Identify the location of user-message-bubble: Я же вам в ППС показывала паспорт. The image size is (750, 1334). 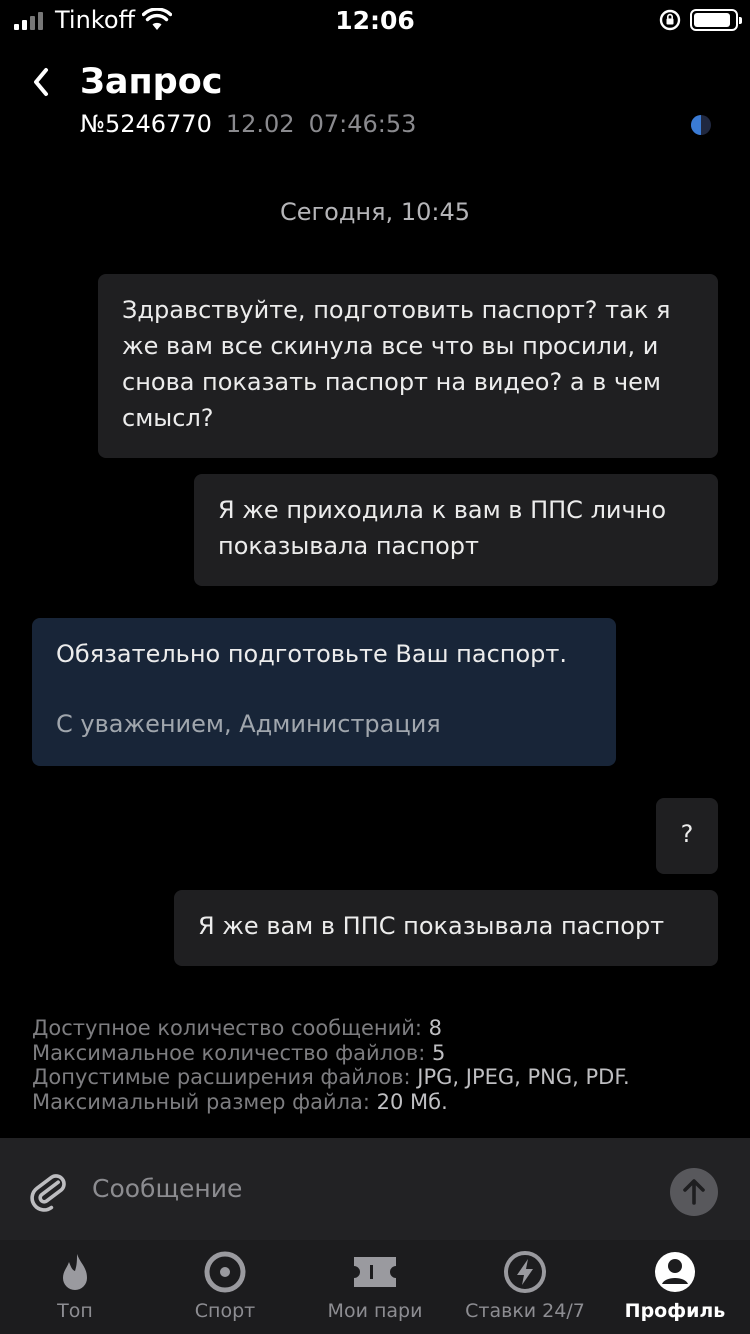
(446, 928).